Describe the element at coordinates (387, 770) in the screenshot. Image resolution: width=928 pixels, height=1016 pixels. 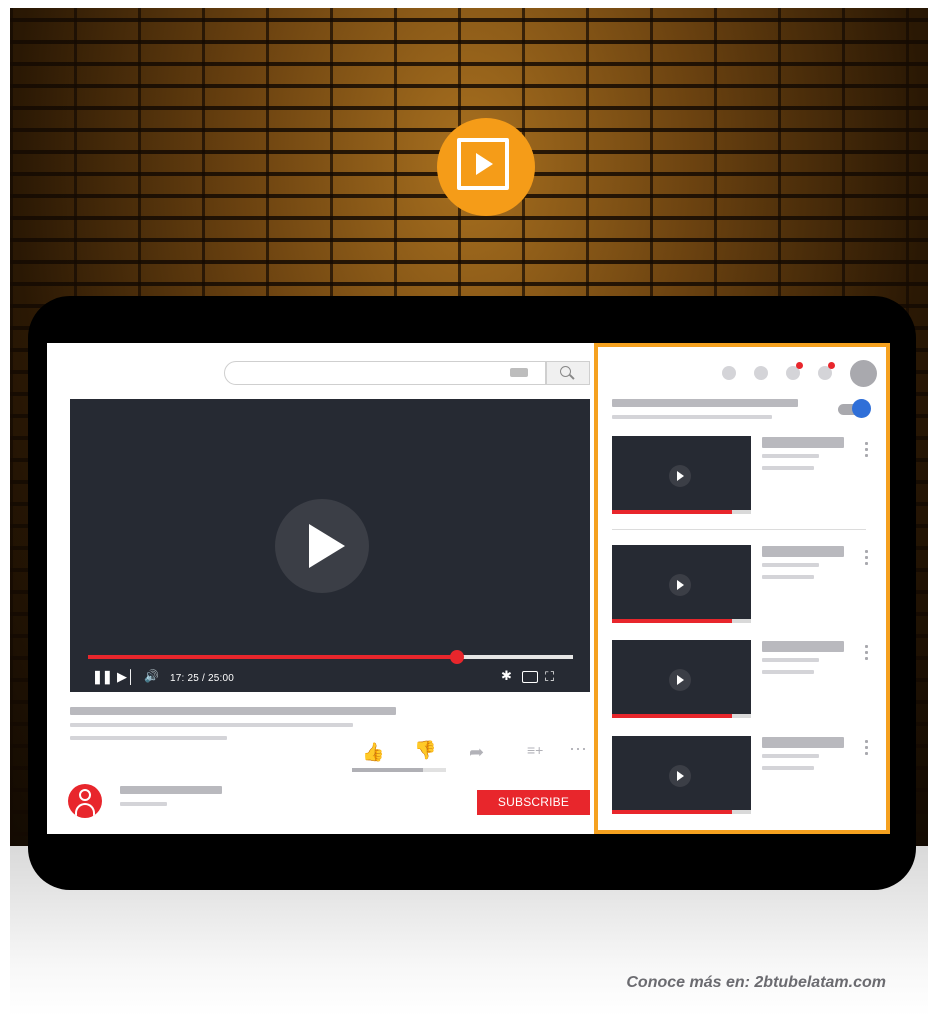
I see `like-ratio-fill` at that location.